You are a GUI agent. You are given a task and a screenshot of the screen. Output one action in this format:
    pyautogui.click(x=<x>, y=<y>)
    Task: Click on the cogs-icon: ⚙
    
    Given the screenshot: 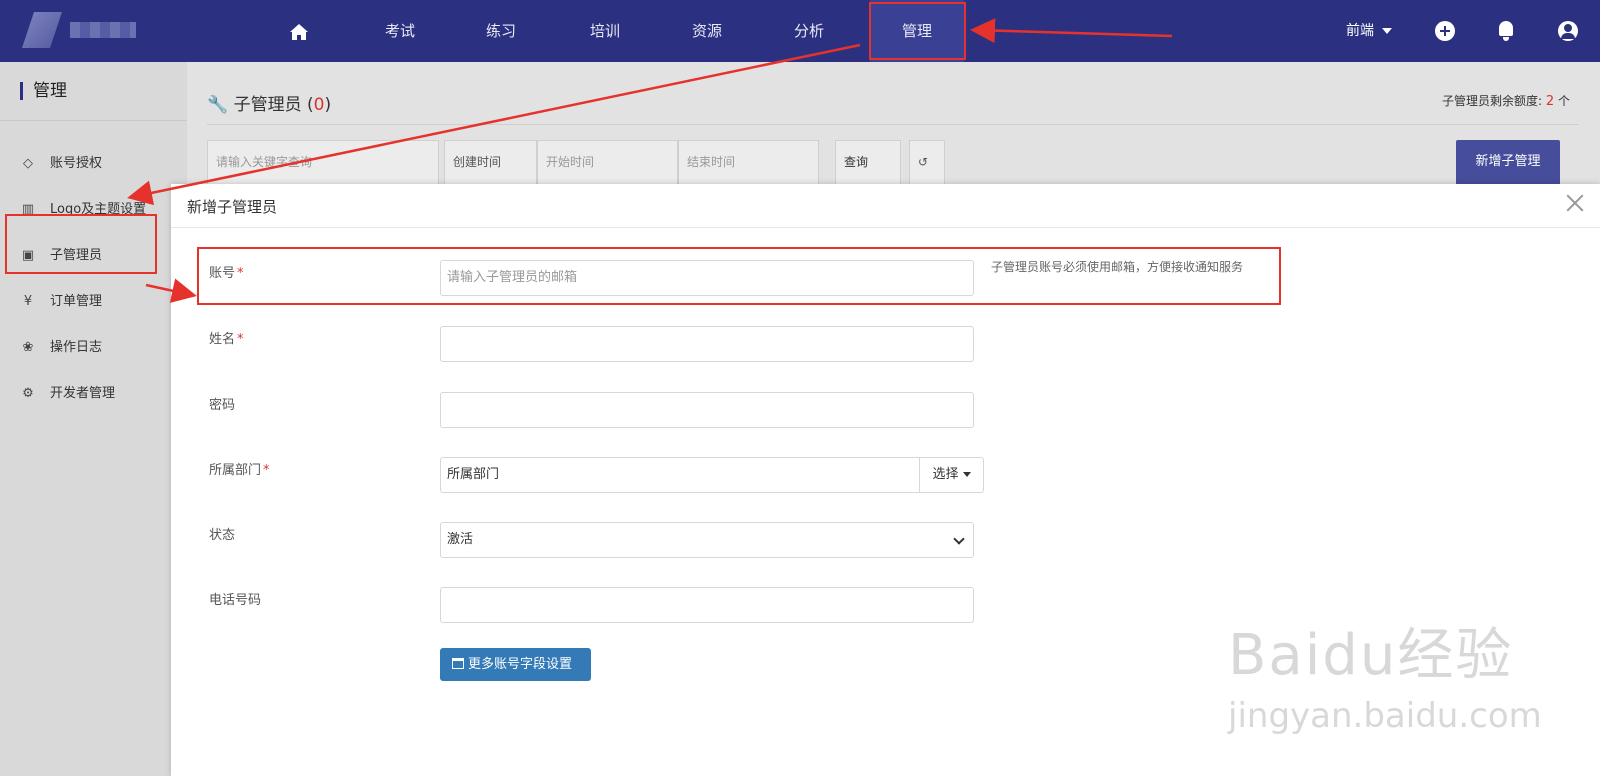 What is the action you would take?
    pyautogui.click(x=28, y=393)
    